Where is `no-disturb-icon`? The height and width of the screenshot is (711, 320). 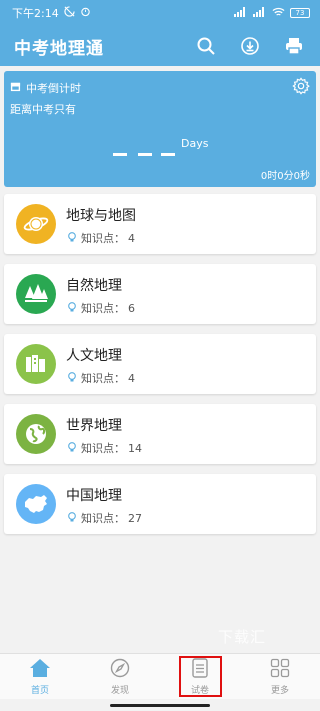 no-disturb-icon is located at coordinates (69, 13).